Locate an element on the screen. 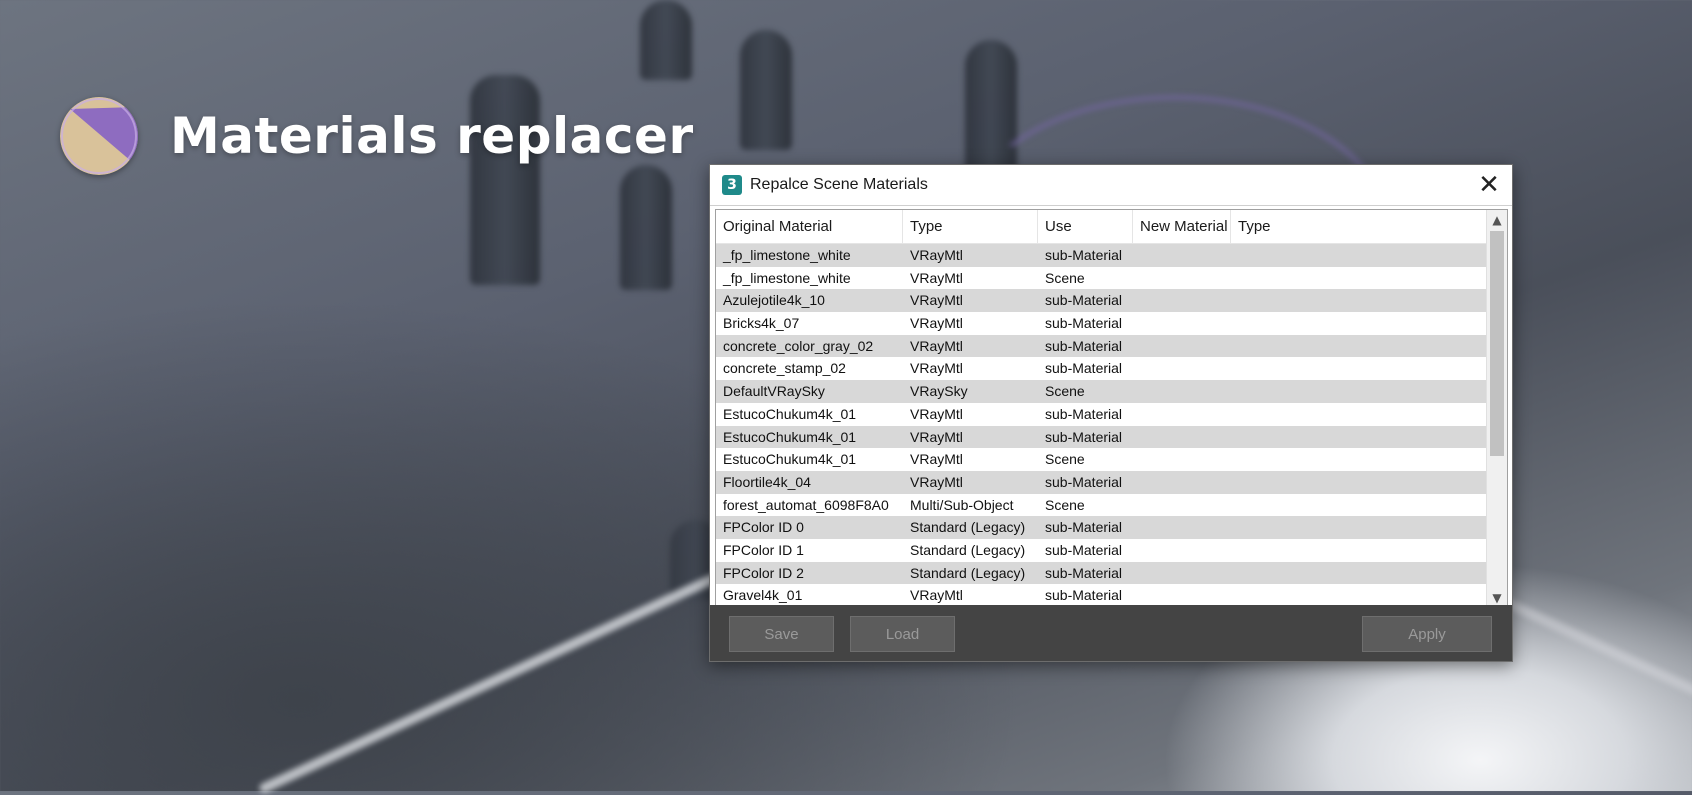 This screenshot has height=795, width=1692. load-button: Load is located at coordinates (902, 634).